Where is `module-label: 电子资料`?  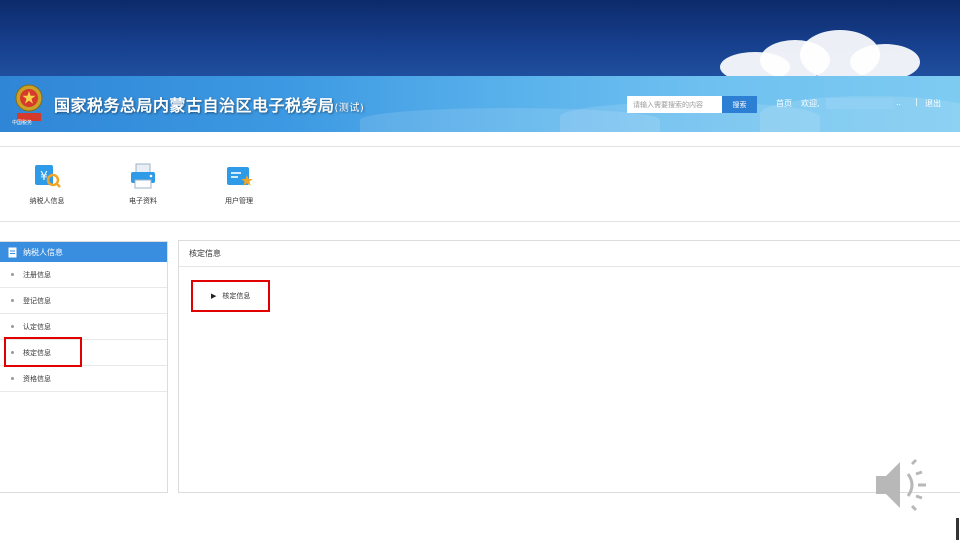
module-label: 电子资料 is located at coordinates (143, 201).